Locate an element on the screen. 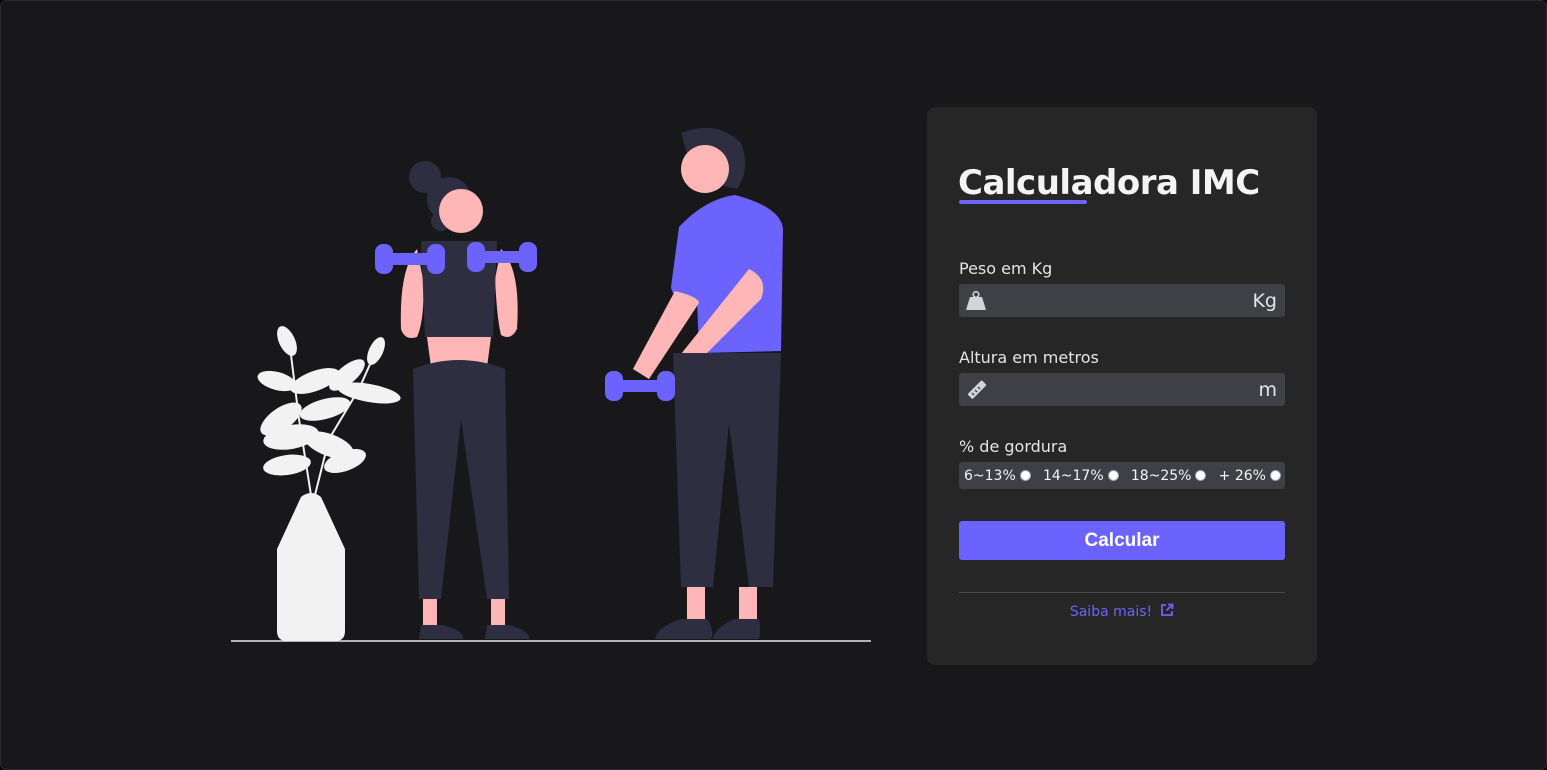 Image resolution: width=1547 pixels, height=770 pixels. fat-radio-group: 6~13% 14~17% 18~25% + 26% is located at coordinates (1122, 475).